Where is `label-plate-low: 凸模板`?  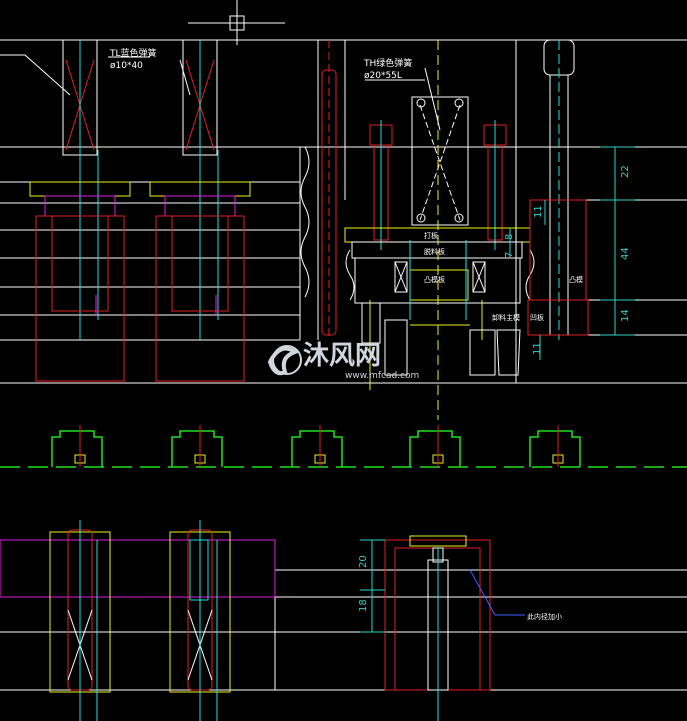 label-plate-low: 凸模板 is located at coordinates (434, 279).